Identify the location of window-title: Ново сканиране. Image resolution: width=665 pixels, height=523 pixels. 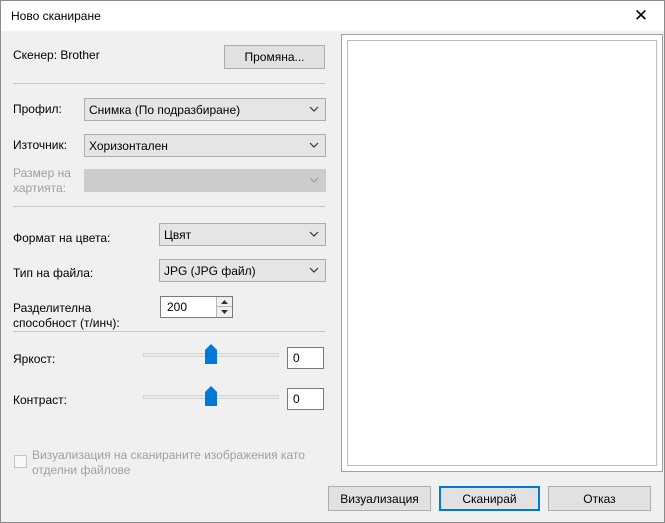
(56, 16).